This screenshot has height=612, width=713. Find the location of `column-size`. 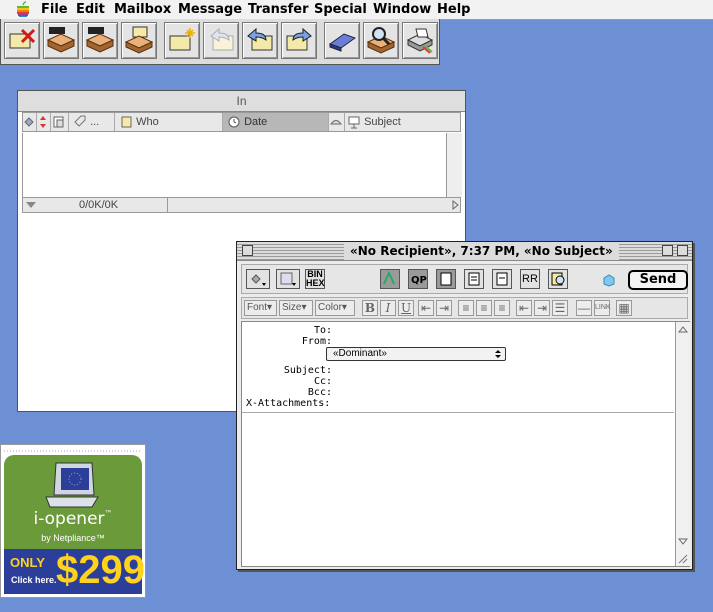

column-size is located at coordinates (337, 122).